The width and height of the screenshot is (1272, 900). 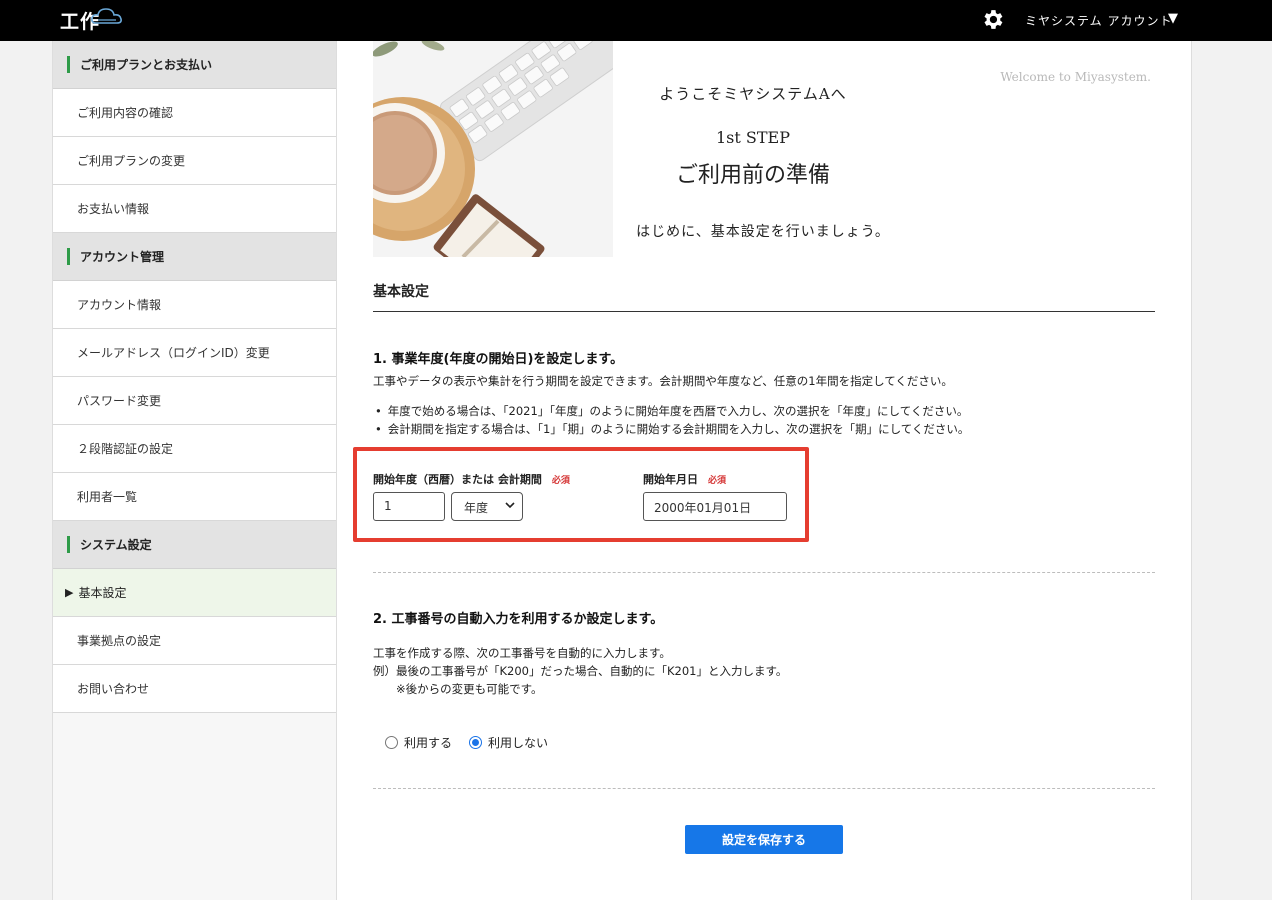 I want to click on period-type-selected: 年度, so click(x=476, y=508).